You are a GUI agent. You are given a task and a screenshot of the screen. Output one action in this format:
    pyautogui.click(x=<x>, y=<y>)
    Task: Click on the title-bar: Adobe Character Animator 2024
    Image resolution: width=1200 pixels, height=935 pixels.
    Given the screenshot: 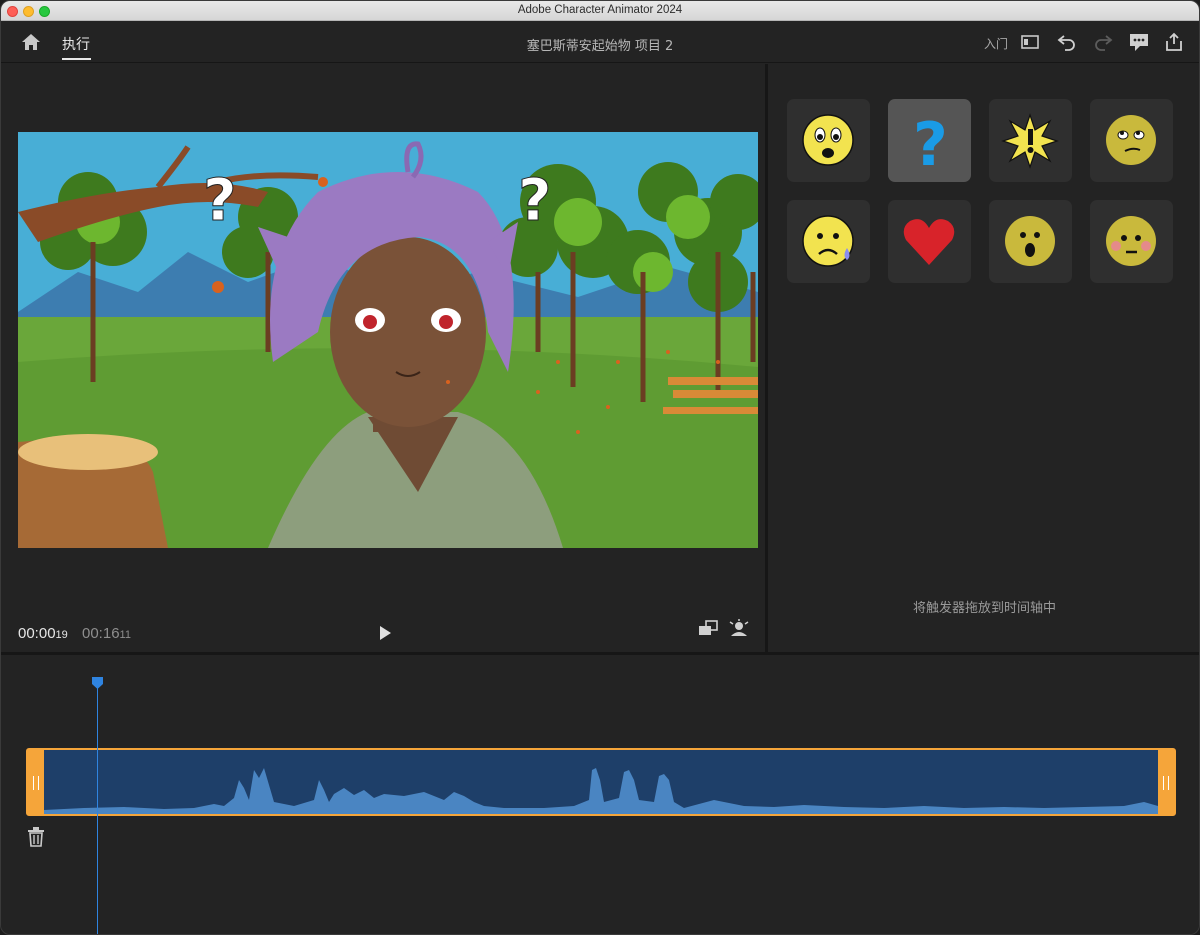 What is the action you would take?
    pyautogui.click(x=600, y=11)
    